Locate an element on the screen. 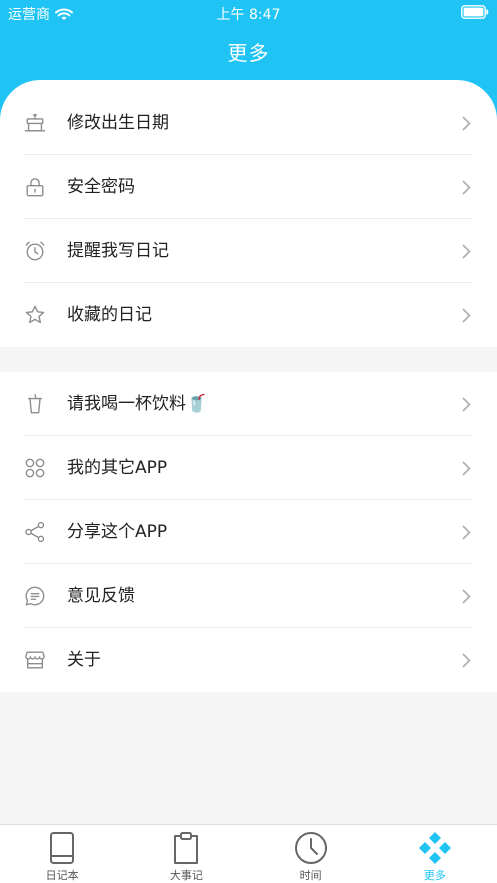 The width and height of the screenshot is (497, 883). notebook-icon is located at coordinates (62, 848).